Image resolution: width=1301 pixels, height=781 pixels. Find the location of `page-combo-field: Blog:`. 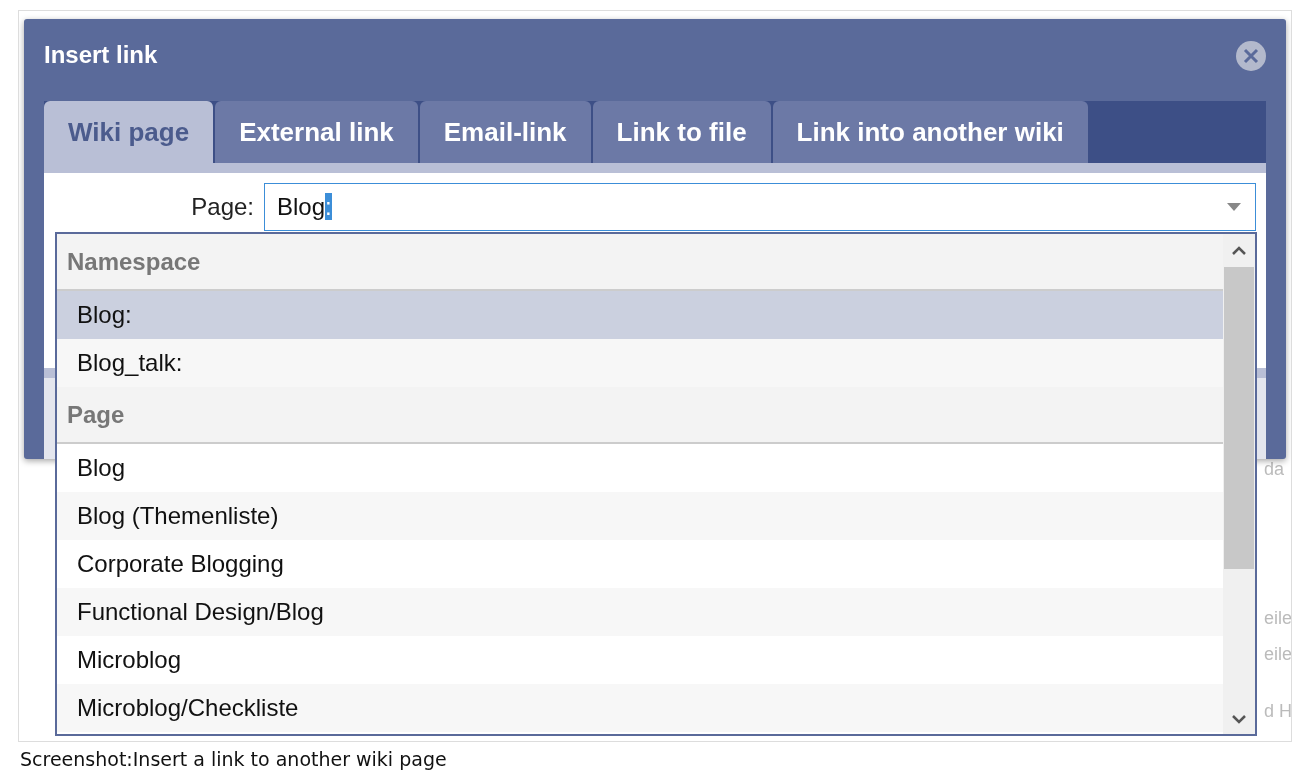

page-combo-field: Blog: is located at coordinates (760, 207).